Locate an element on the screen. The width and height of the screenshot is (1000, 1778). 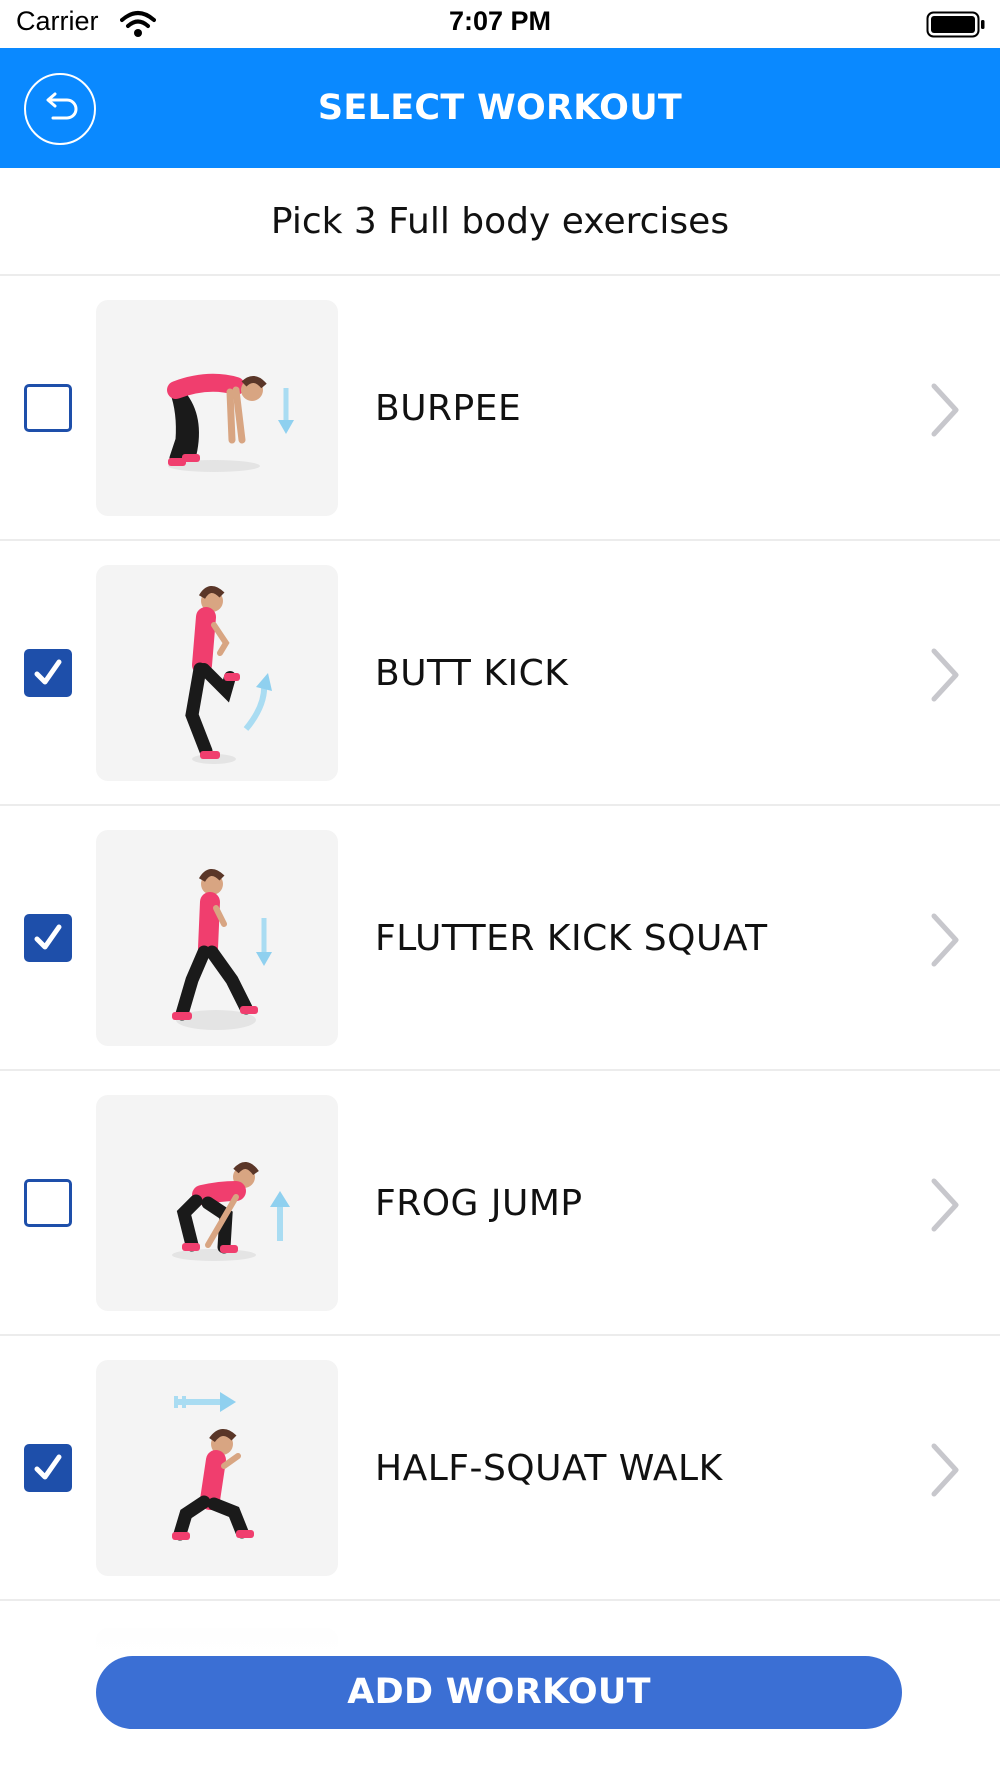
exercise-row: BUTT KICK is located at coordinates (500, 673).